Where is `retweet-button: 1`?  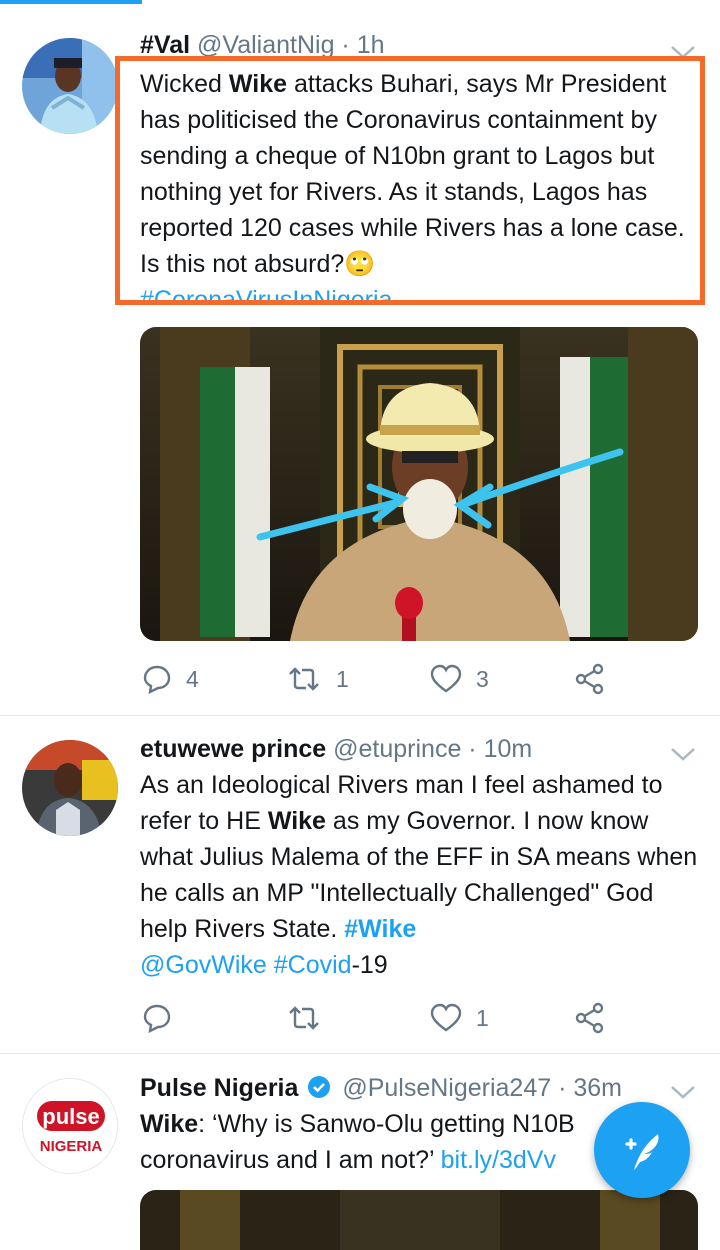
retweet-button: 1 is located at coordinates (317, 679).